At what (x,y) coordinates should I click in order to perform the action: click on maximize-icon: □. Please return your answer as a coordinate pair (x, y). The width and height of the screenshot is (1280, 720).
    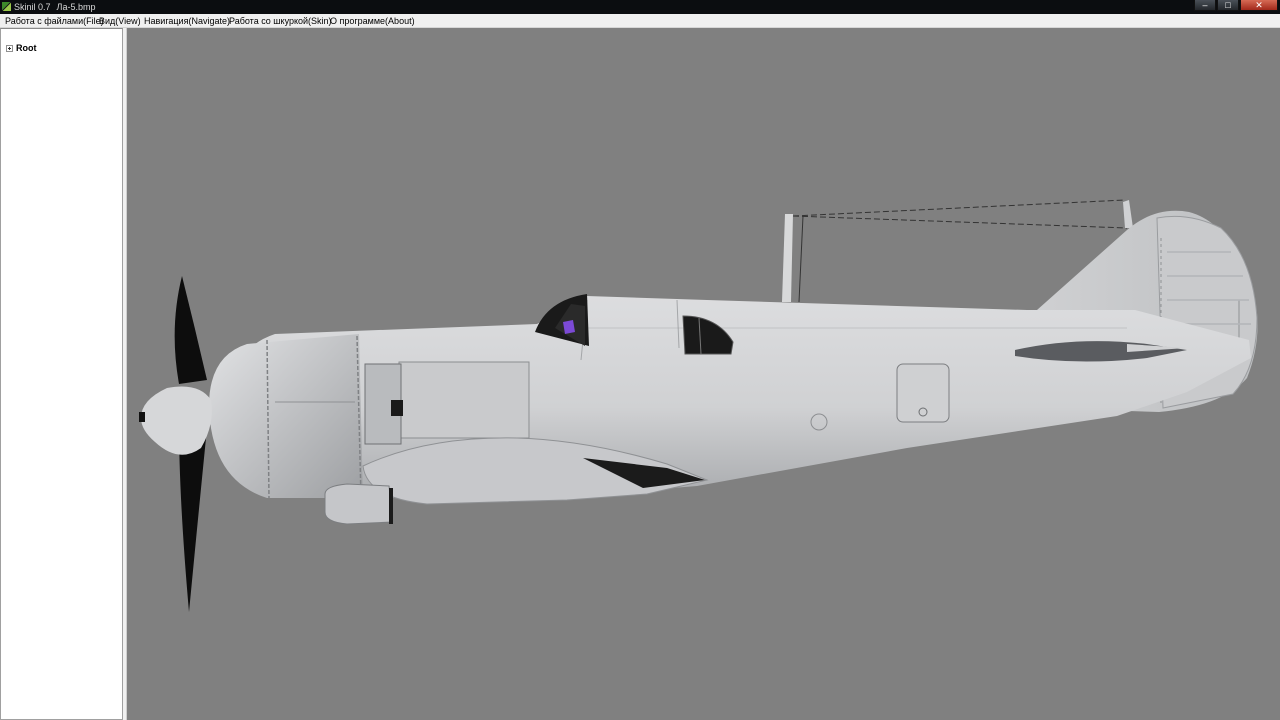
    Looking at the image, I should click on (1228, 5).